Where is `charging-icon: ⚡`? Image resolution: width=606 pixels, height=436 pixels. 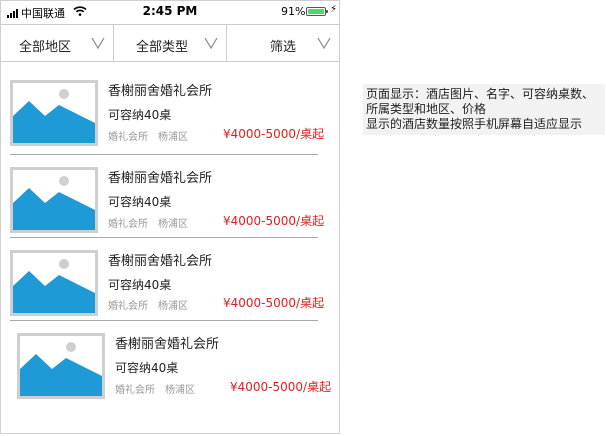 charging-icon: ⚡ is located at coordinates (334, 9).